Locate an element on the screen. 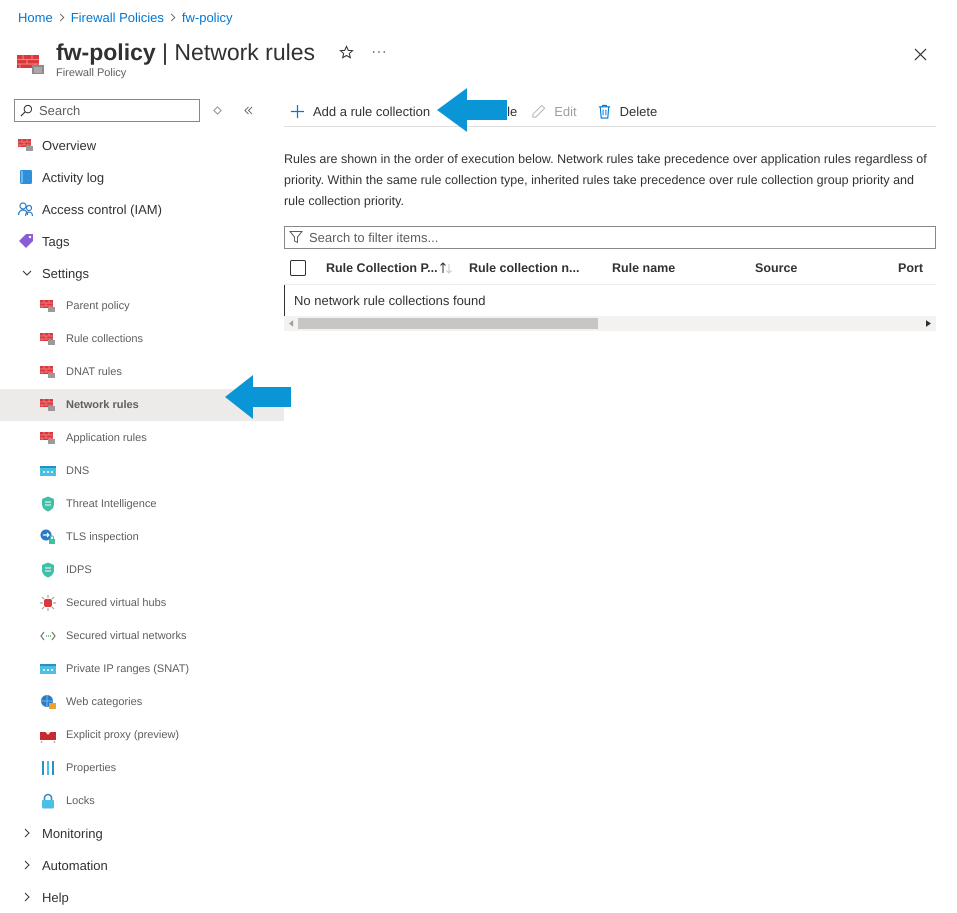 The height and width of the screenshot is (913, 957). nav-item: Automation is located at coordinates (142, 865).